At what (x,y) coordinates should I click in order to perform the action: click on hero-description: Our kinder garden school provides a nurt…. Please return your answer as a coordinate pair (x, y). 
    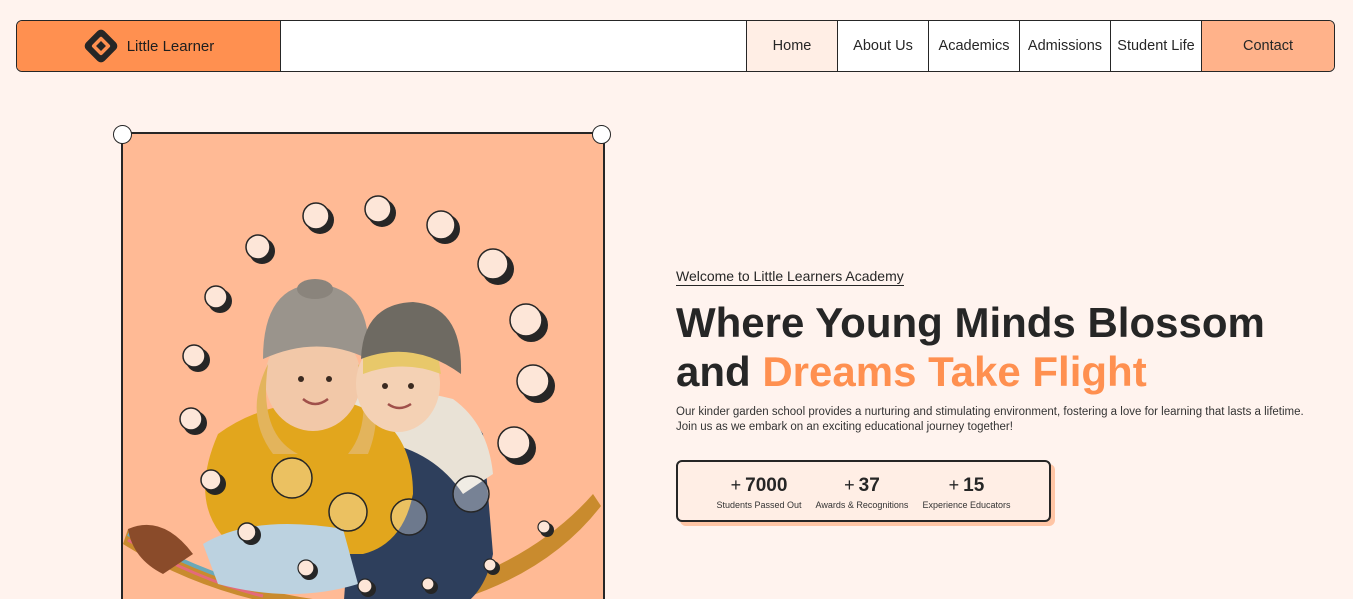
    Looking at the image, I should click on (990, 419).